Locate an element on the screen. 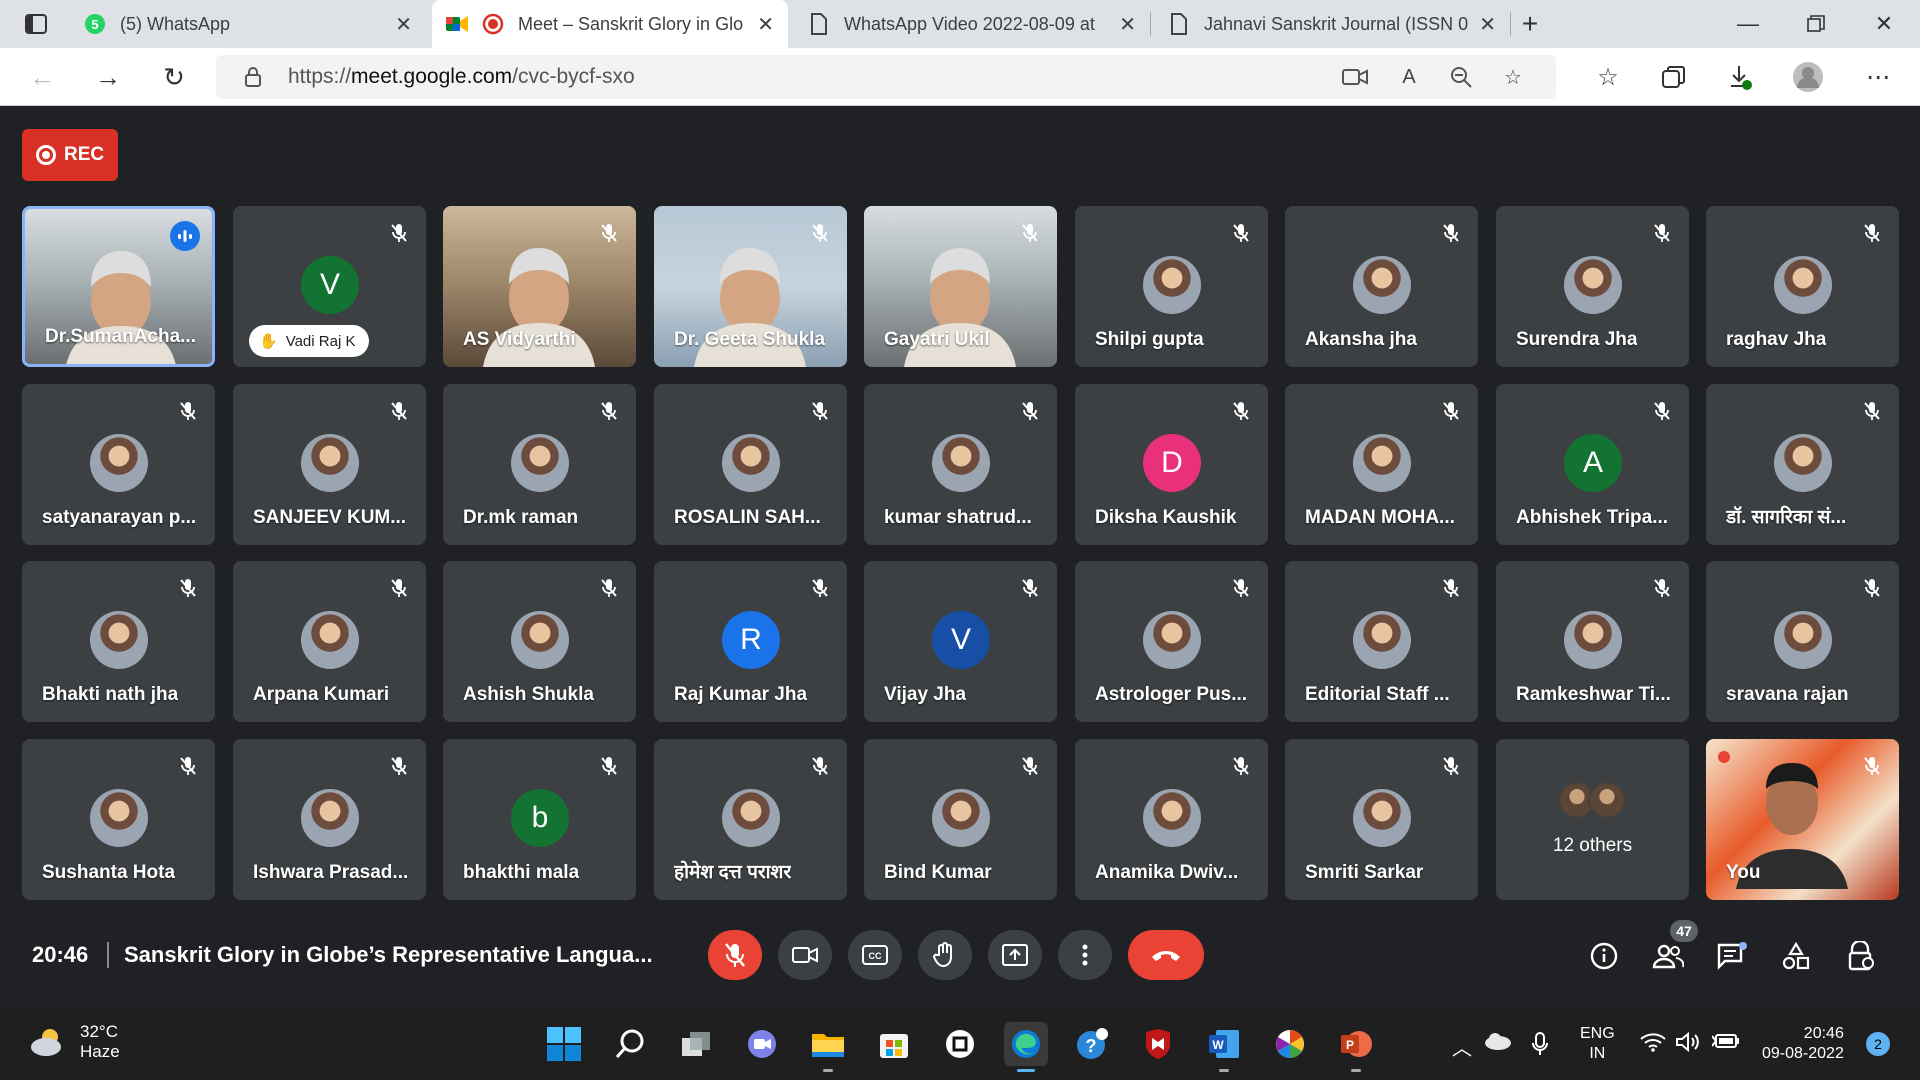 This screenshot has height=1080, width=1920. activities-button is located at coordinates (1796, 956).